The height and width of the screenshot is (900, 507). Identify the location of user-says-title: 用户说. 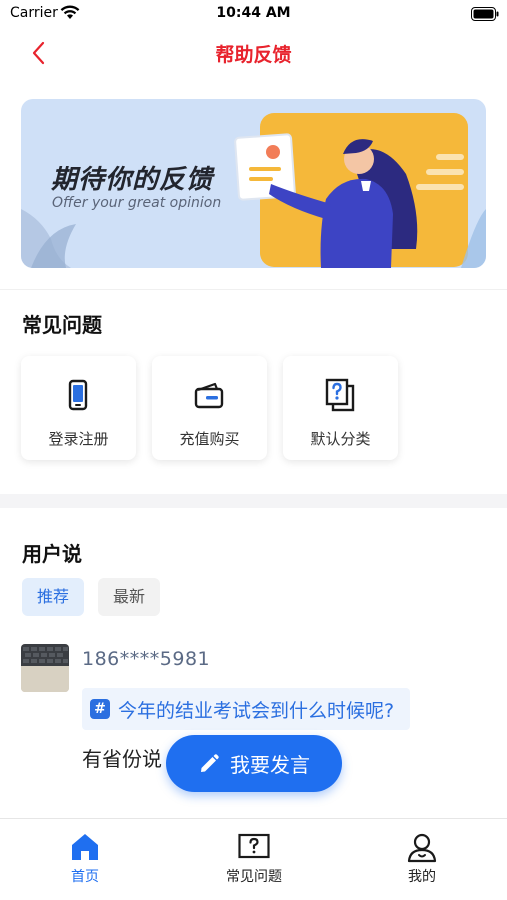
(52, 554).